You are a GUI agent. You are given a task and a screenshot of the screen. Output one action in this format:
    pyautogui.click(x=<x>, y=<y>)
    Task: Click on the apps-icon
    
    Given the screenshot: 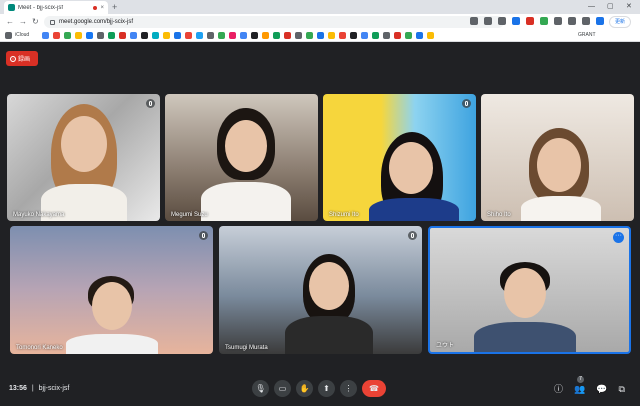 What is the action you would take?
    pyautogui.click(x=8, y=35)
    